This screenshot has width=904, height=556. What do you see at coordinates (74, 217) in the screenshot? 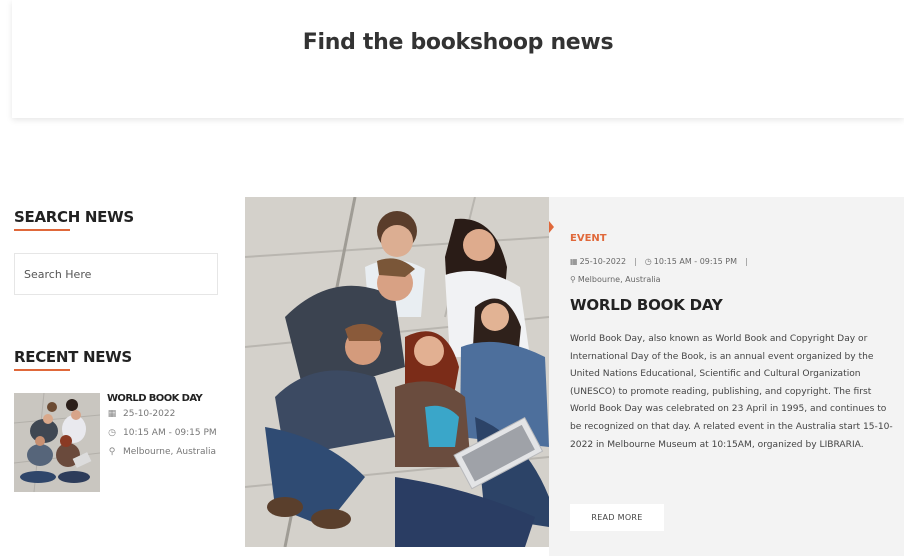
I see `search-news-heading: SEARCH NEWS` at bounding box center [74, 217].